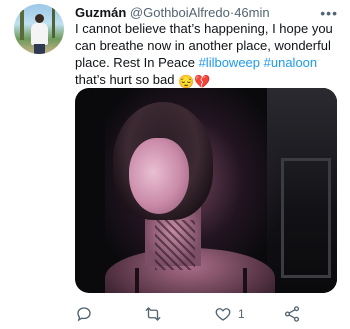  I want to click on like-button: 1, so click(229, 314).